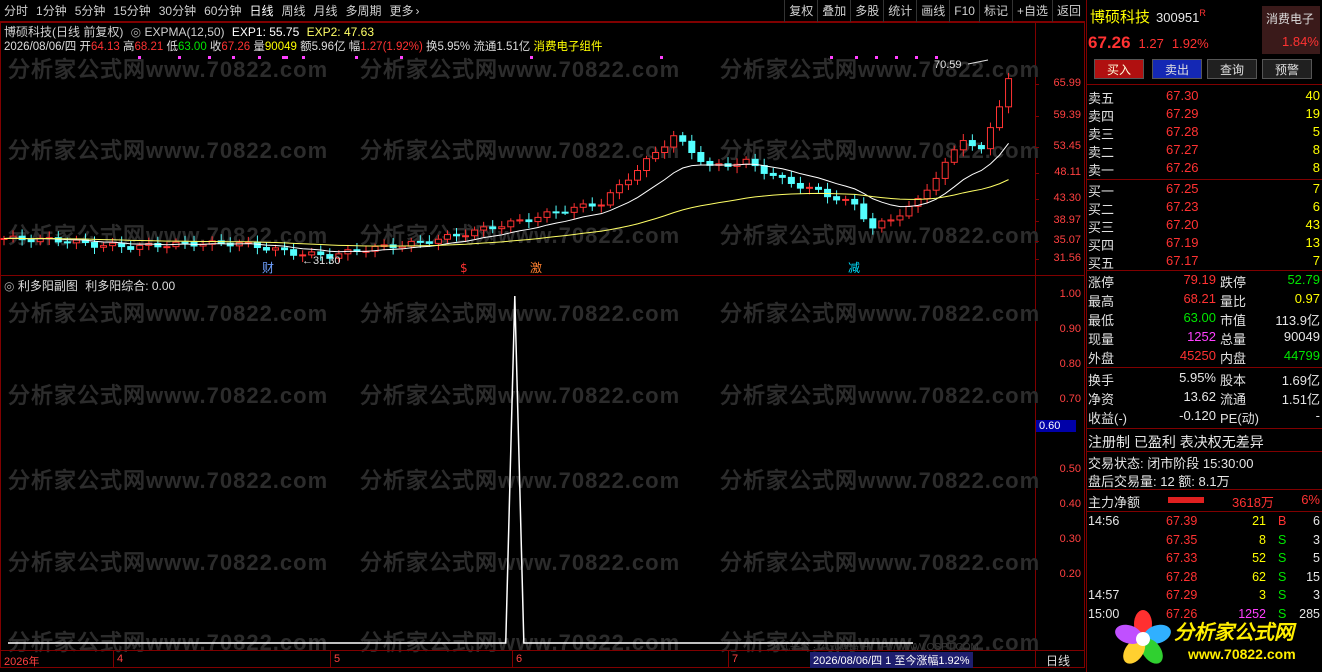 This screenshot has height=672, width=1322. Describe the element at coordinates (964, 11) in the screenshot. I see `tool-button-5: F10` at that location.